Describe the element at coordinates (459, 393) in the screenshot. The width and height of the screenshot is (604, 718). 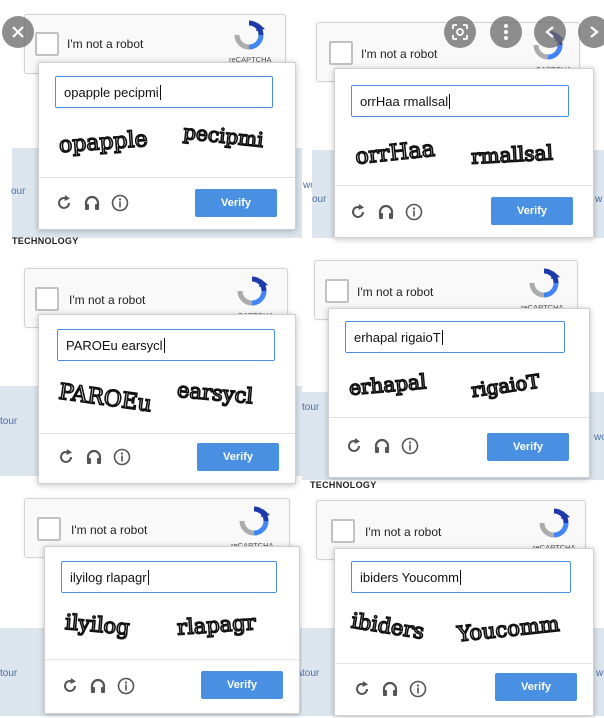
I see `challenge-popup: erhapal rigaioT erhapal rigaioT Verify` at that location.